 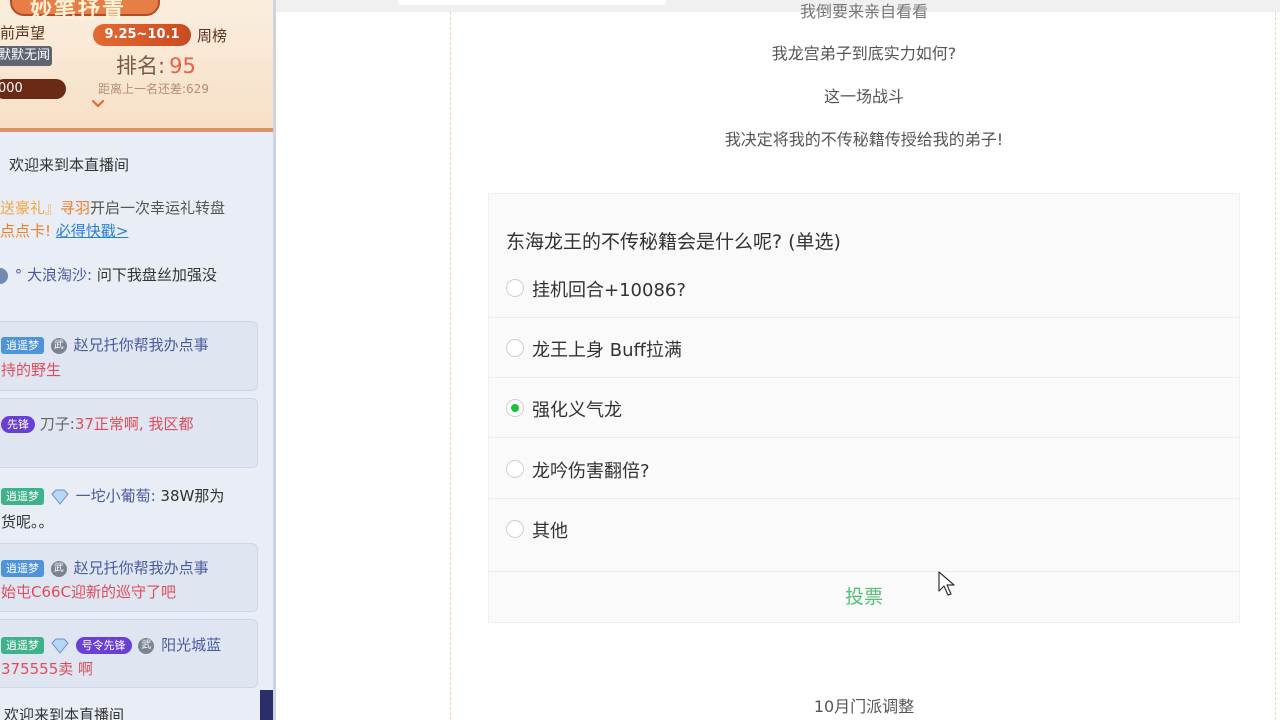 I want to click on chat-card: 逍遥梦 号令先锋 武 阳光城蓝 375555卖 啊, so click(x=129, y=653).